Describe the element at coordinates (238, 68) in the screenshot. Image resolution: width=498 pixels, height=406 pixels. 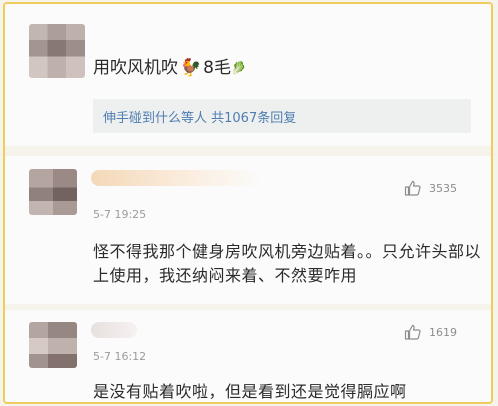
I see `leaf-emoji-icon: 🥬` at that location.